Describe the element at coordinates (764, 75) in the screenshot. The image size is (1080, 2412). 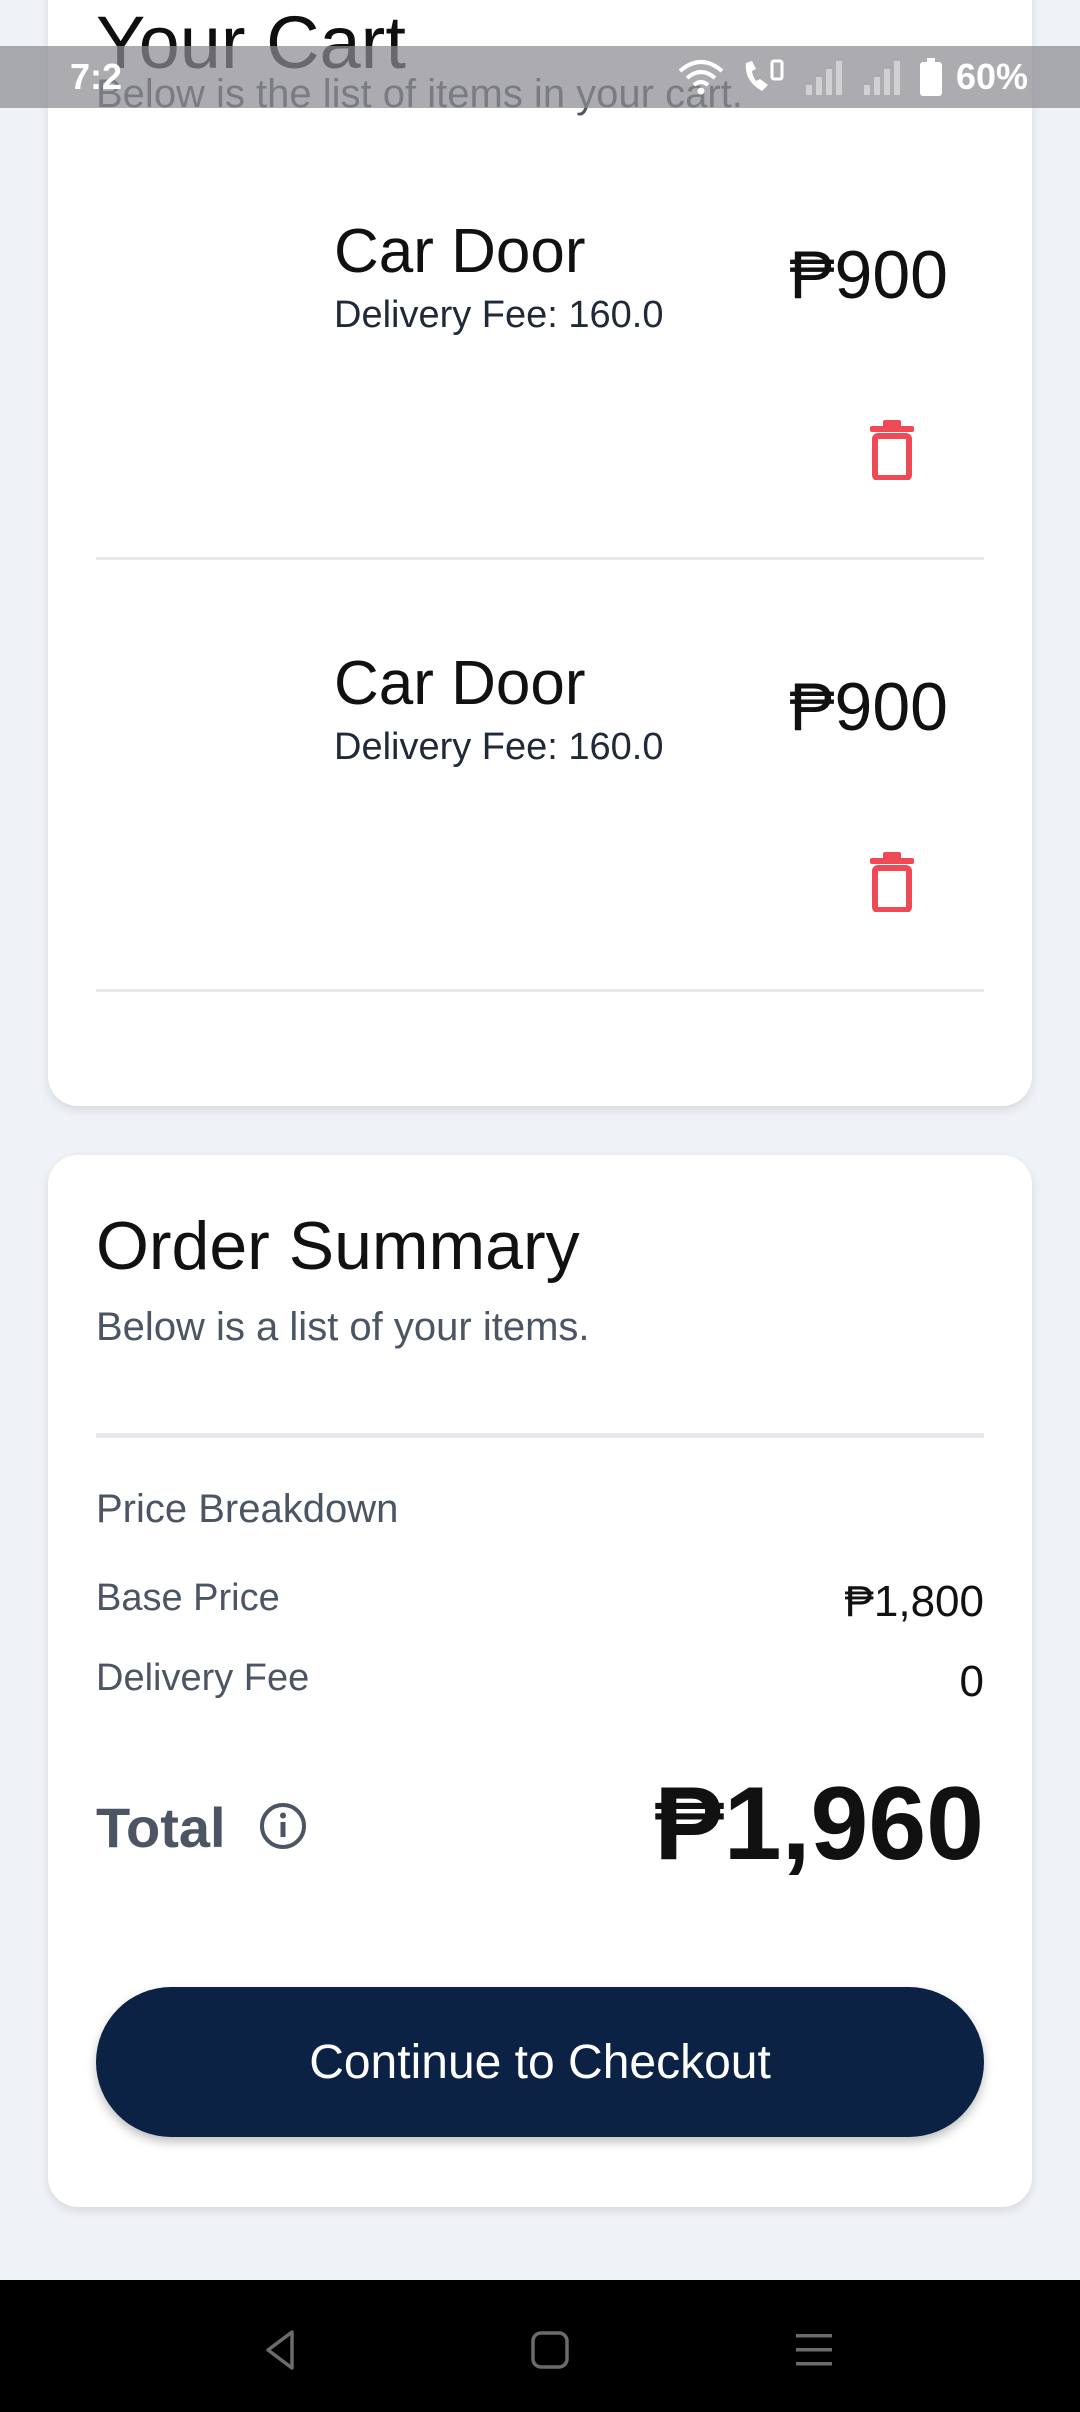
I see `call-icon` at that location.